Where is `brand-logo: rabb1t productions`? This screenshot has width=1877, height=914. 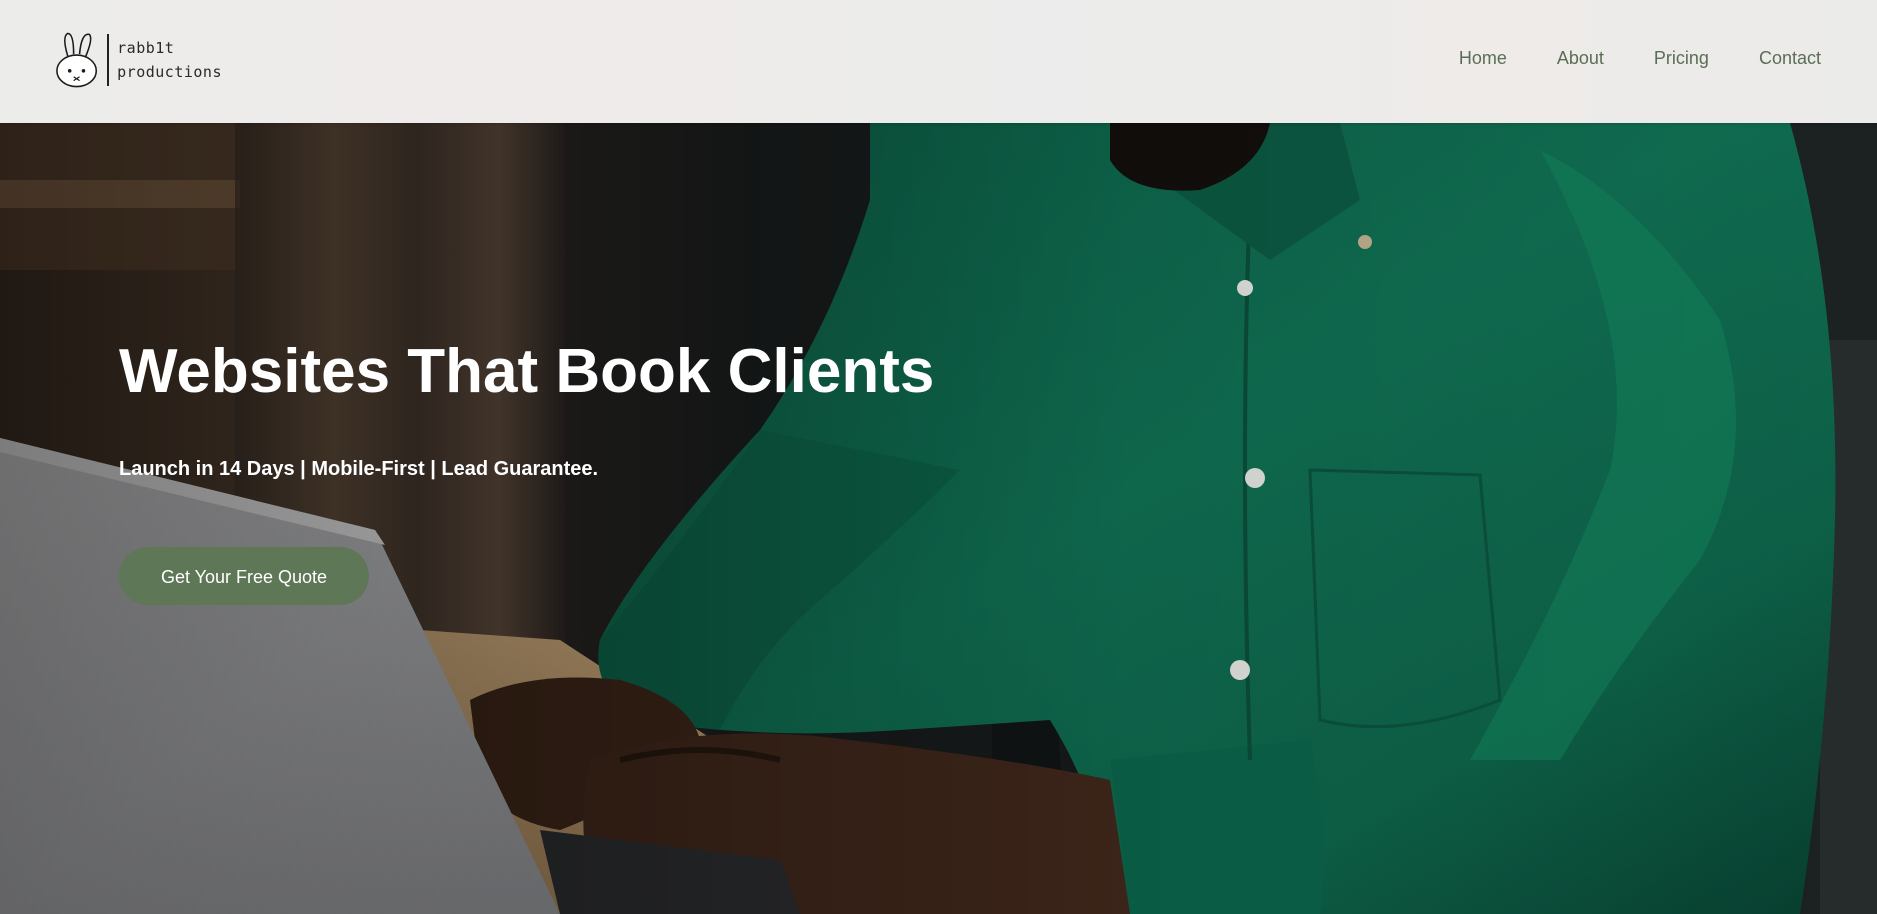
brand-logo: rabb1t productions is located at coordinates (137, 60).